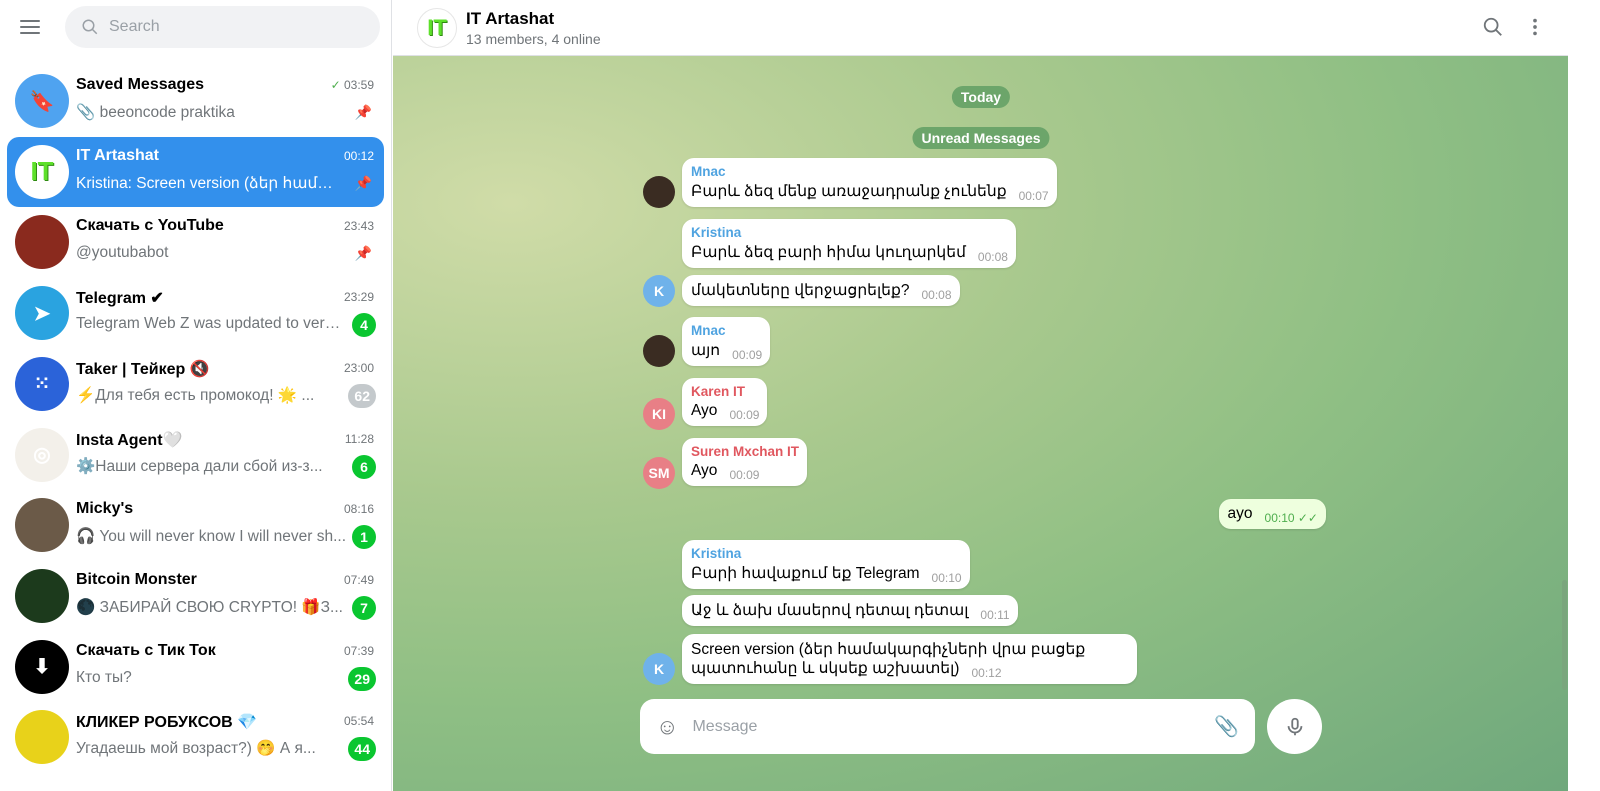 The width and height of the screenshot is (1600, 791). Describe the element at coordinates (195, 667) in the screenshot. I see `chat-item: ⬇ Скачать с Тик Ток 07:39 Кто ты? 29` at that location.